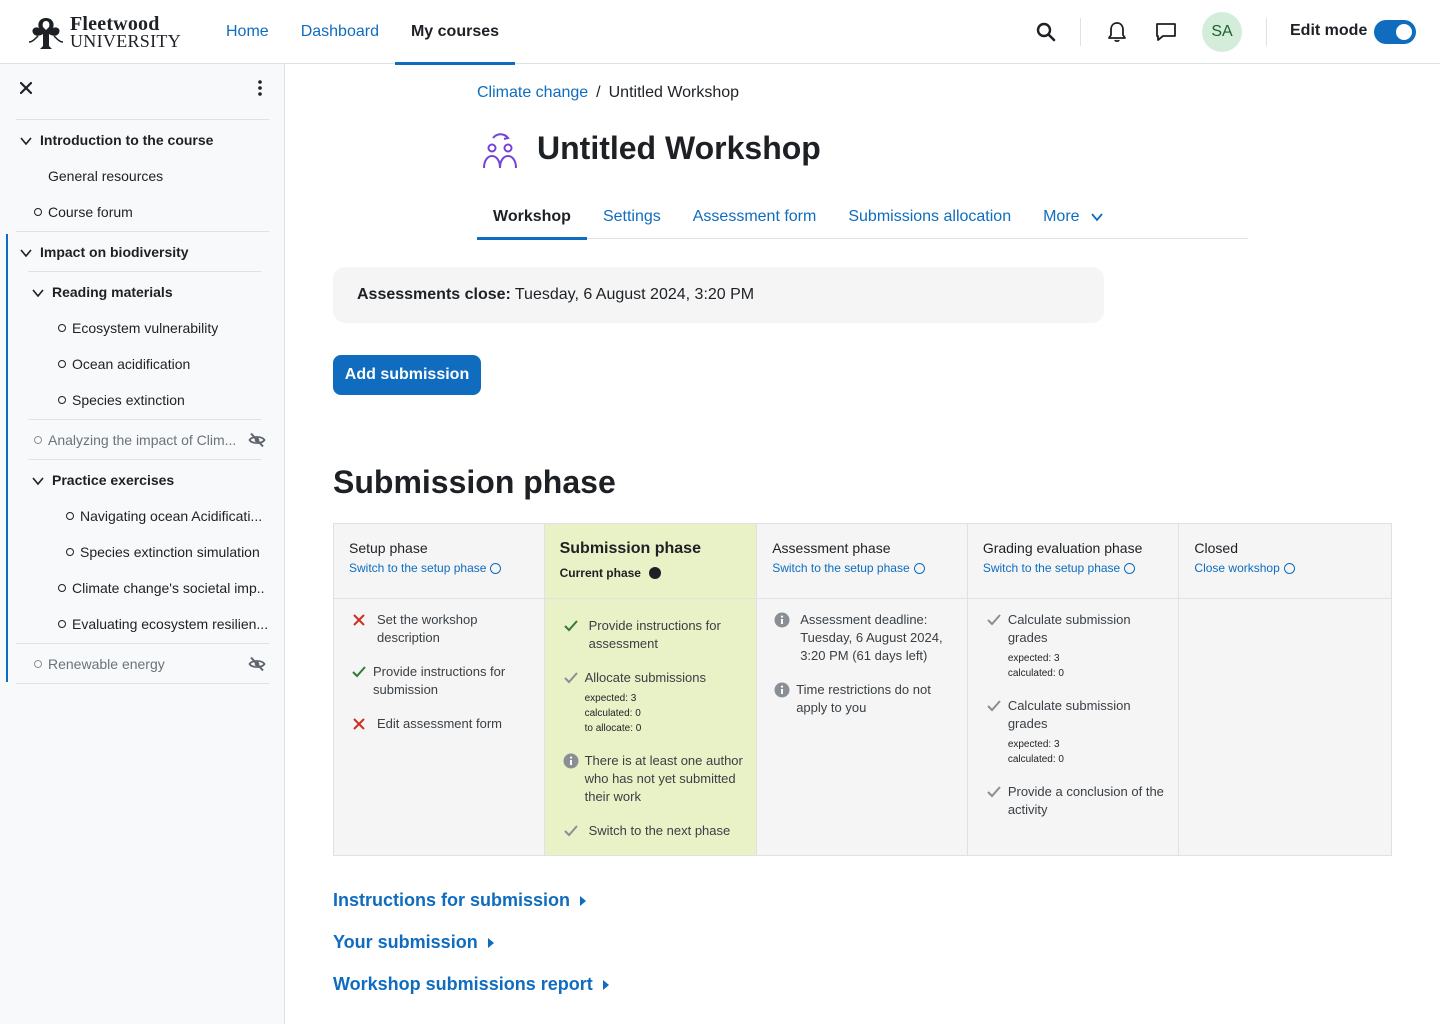 This screenshot has height=1024, width=1440. I want to click on workshop-submissions-report-toggle: Workshop submissions report, so click(471, 984).